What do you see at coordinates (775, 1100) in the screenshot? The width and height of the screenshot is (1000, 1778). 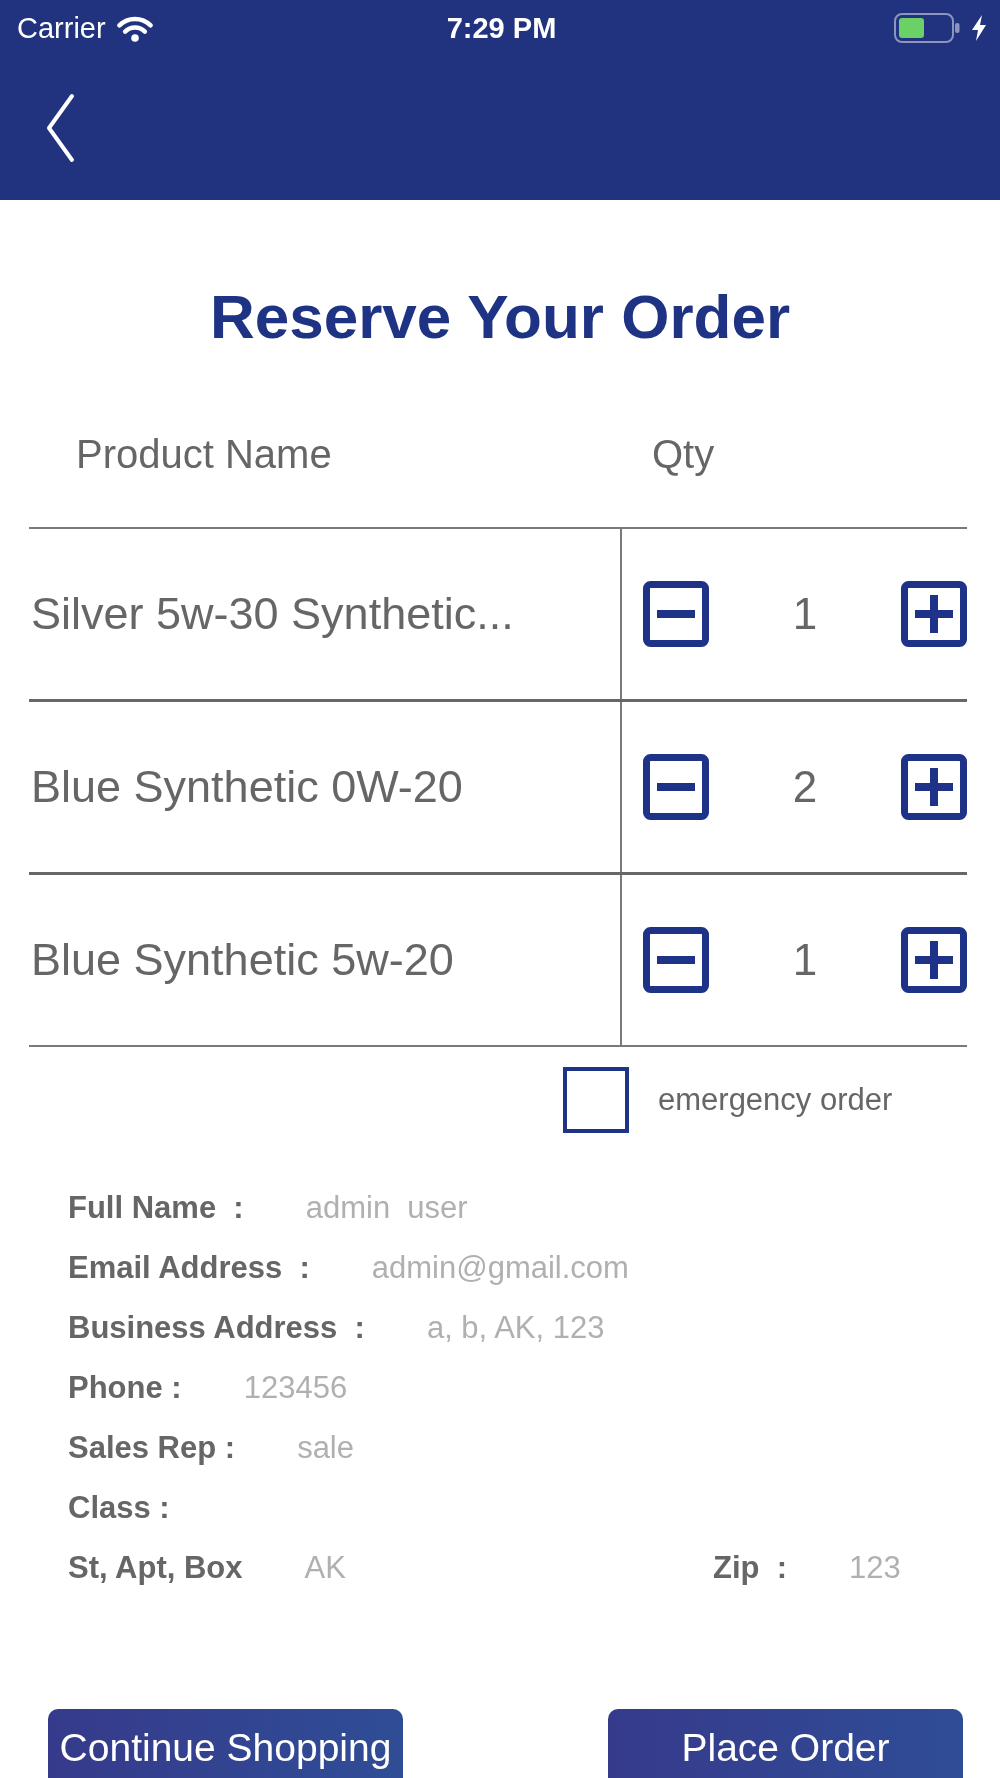 I see `checkbox-label: emergency order` at bounding box center [775, 1100].